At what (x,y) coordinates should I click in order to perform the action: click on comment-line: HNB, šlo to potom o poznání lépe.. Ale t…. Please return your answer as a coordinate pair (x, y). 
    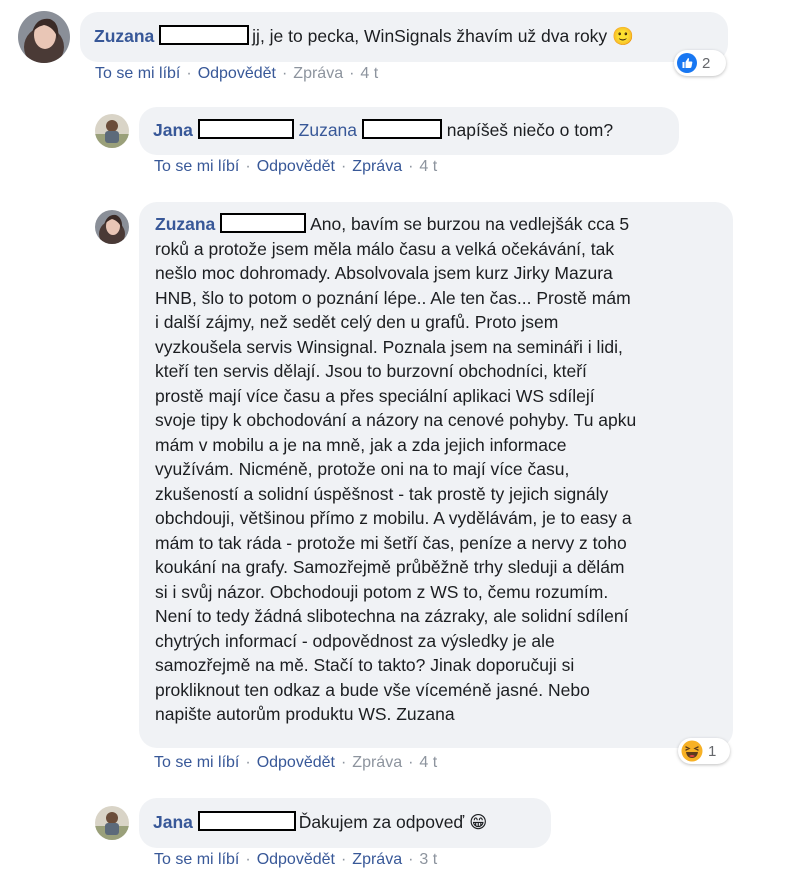
    Looking at the image, I should click on (393, 297).